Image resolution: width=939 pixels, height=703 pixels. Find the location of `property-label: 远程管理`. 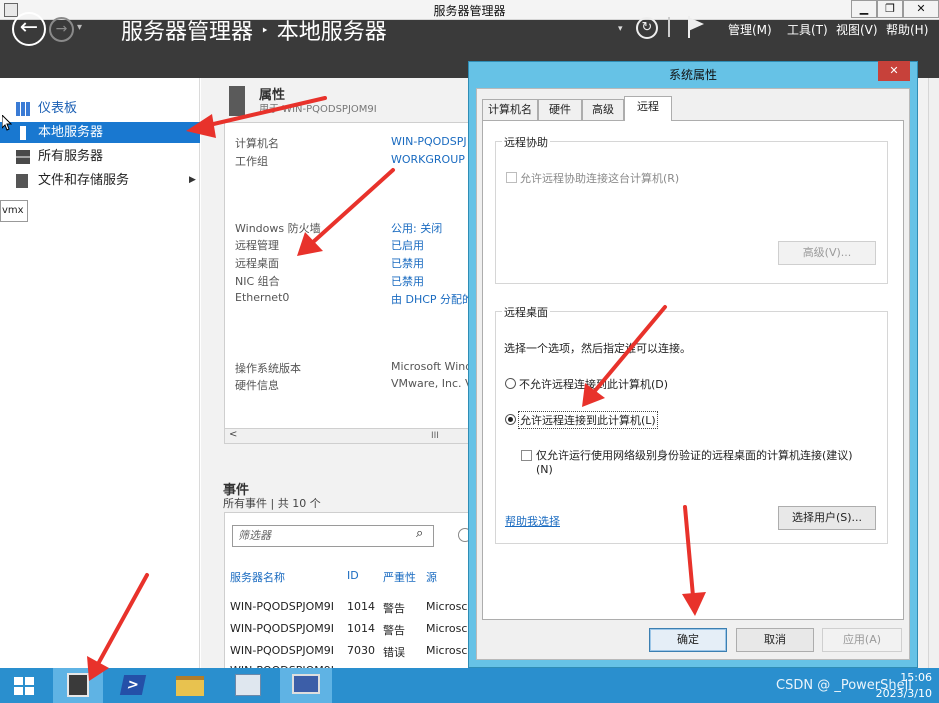

property-label: 远程管理 is located at coordinates (257, 245).